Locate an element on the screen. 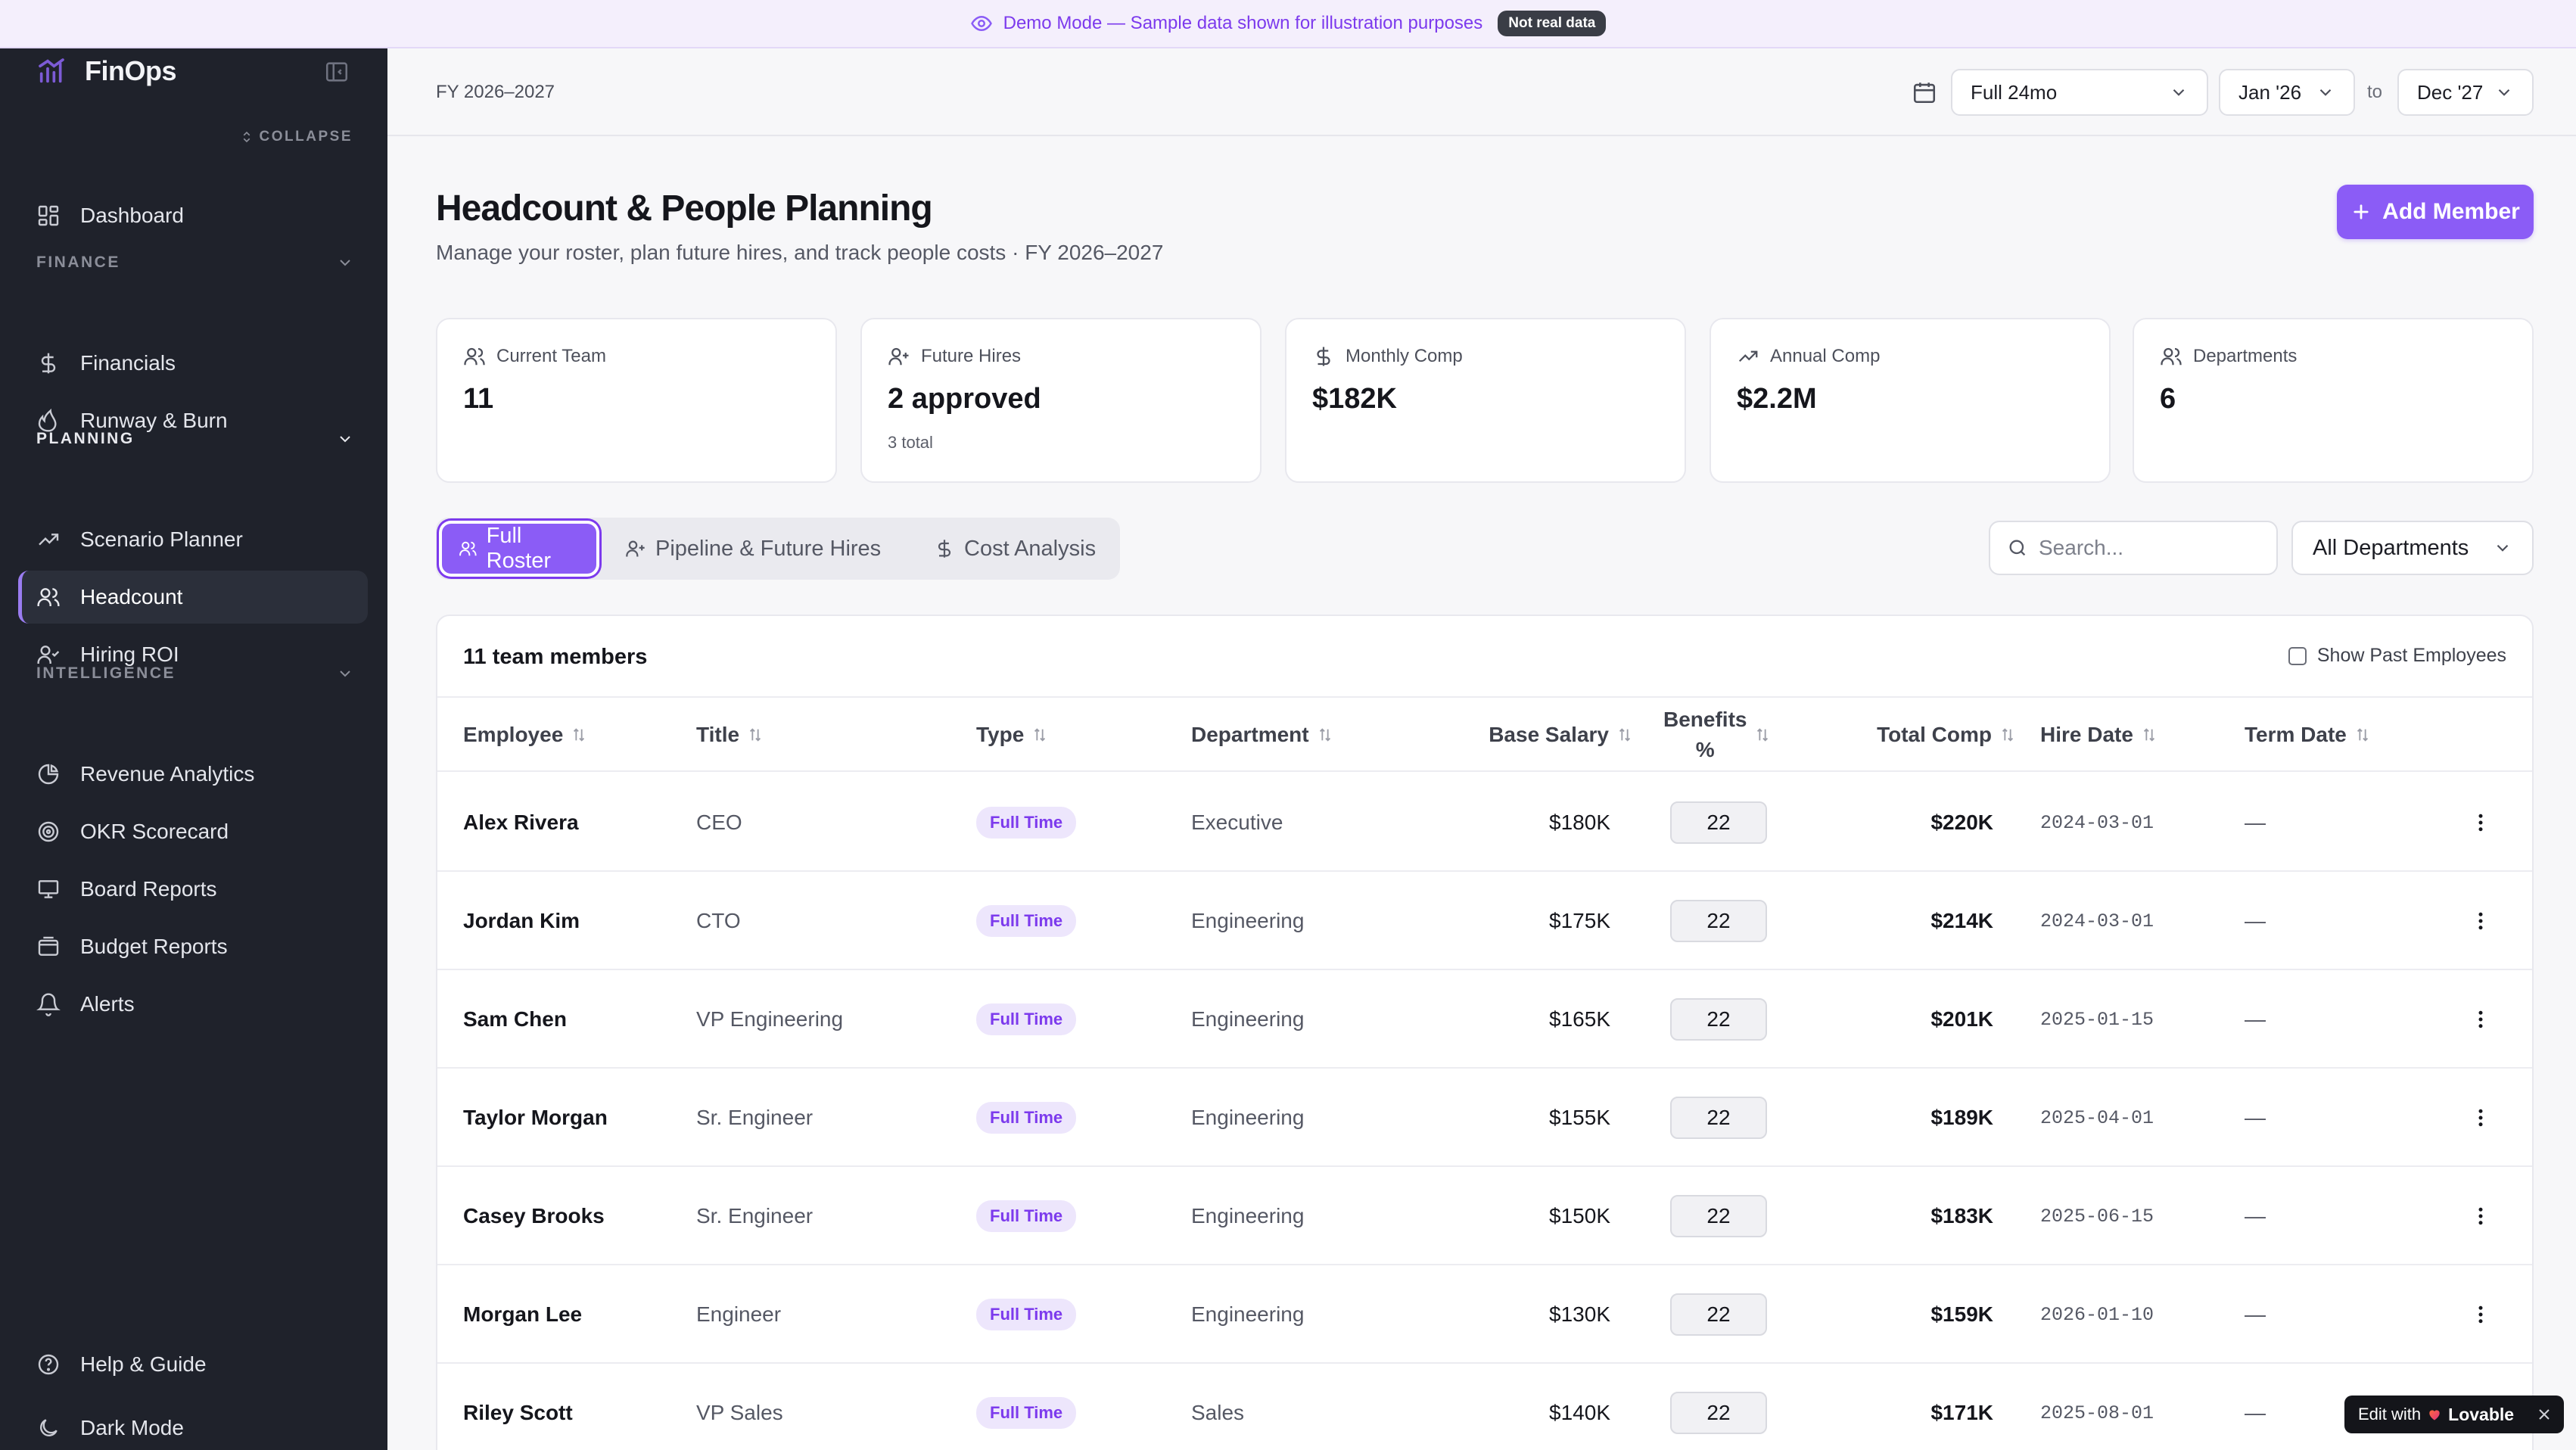  sidebar-item-headcount: Headcount is located at coordinates (193, 597).